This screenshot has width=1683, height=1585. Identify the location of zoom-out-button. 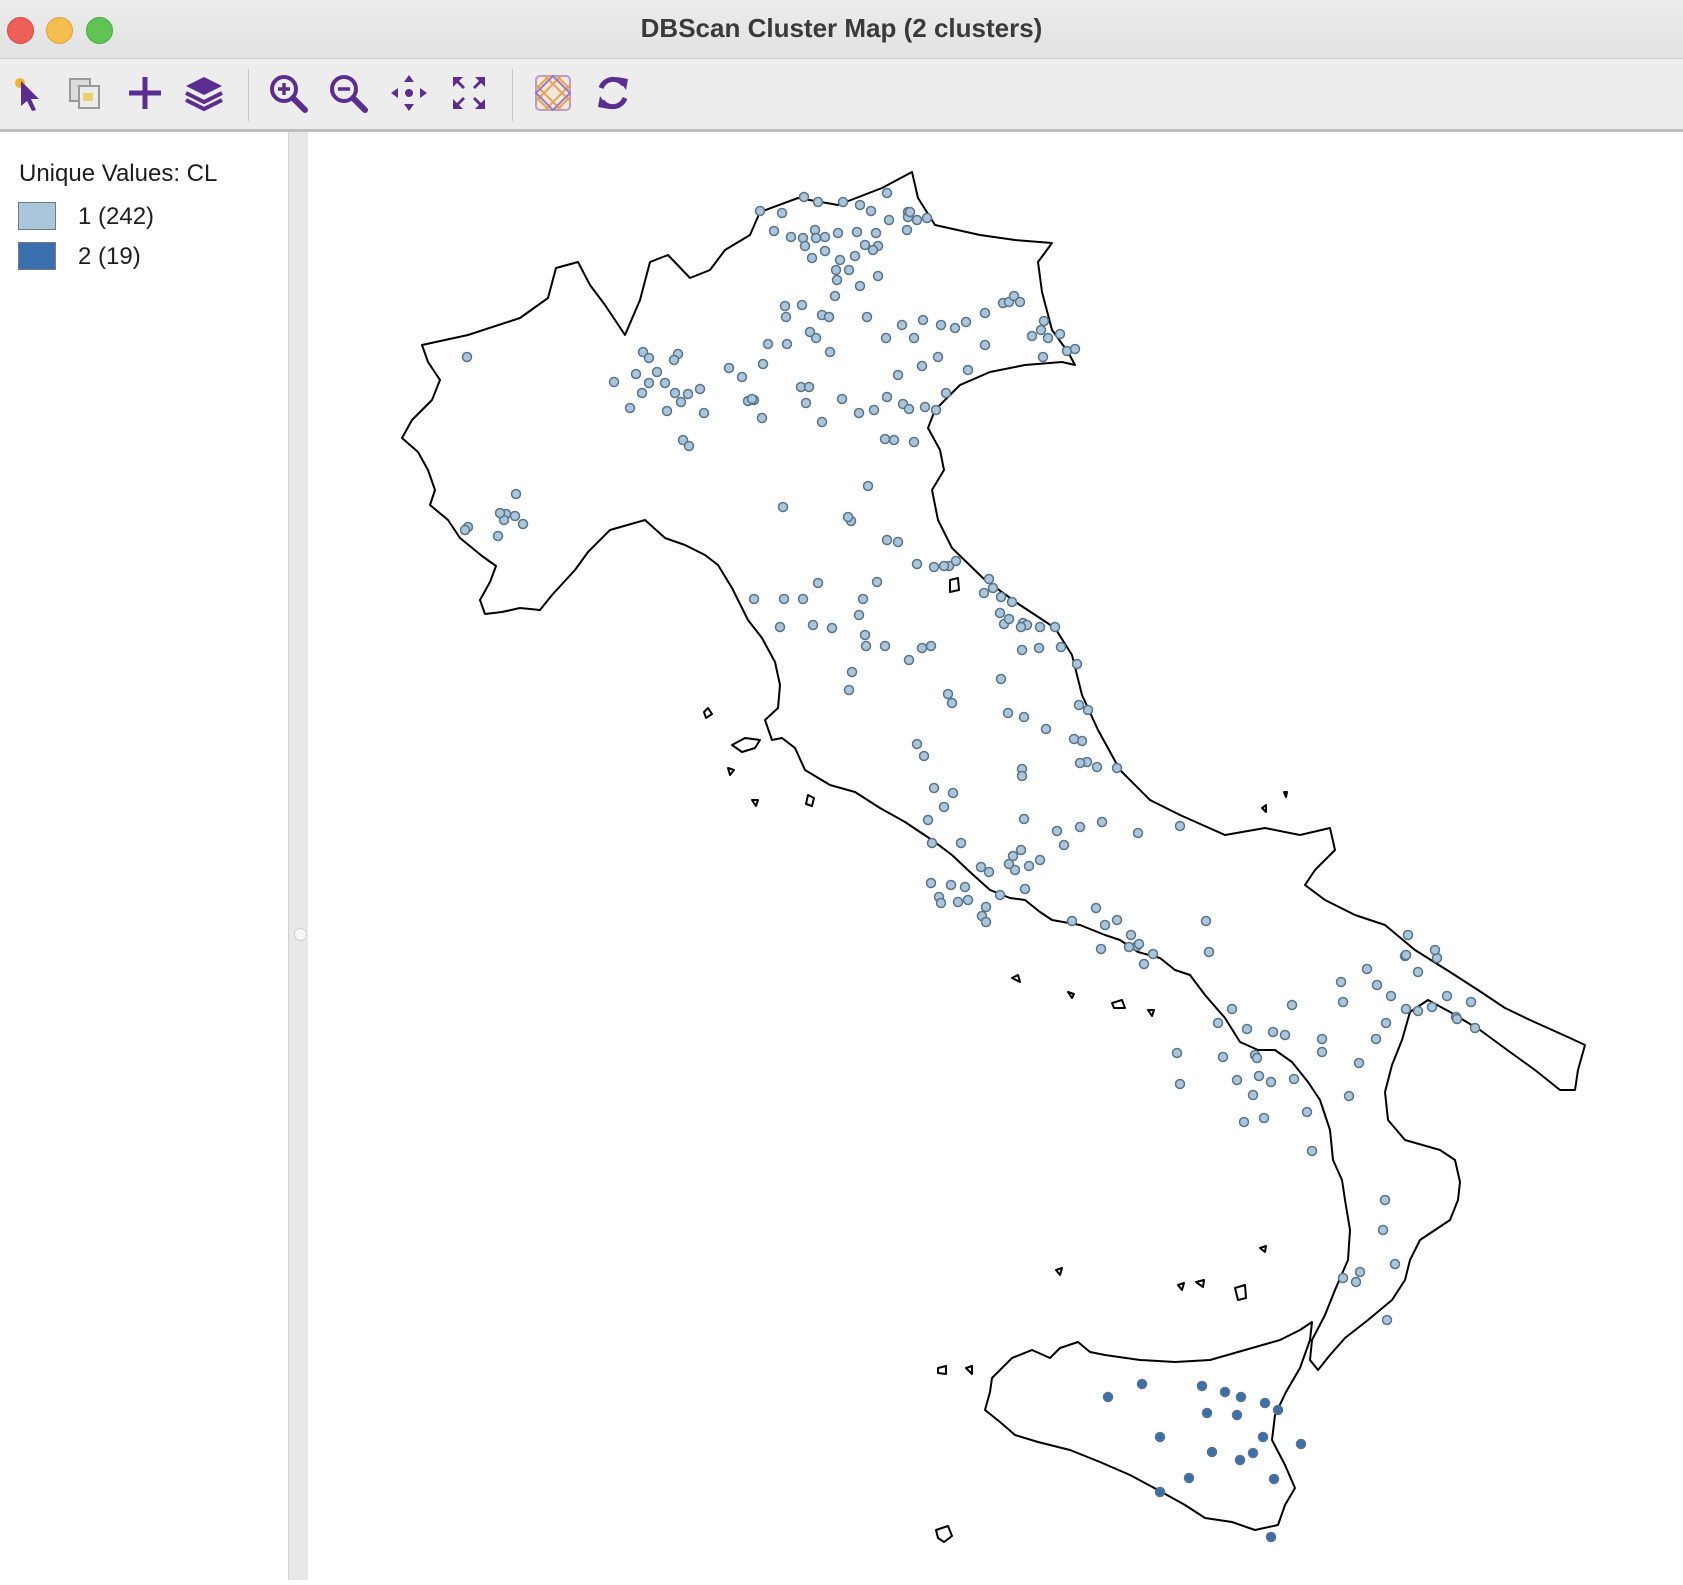
(348, 93).